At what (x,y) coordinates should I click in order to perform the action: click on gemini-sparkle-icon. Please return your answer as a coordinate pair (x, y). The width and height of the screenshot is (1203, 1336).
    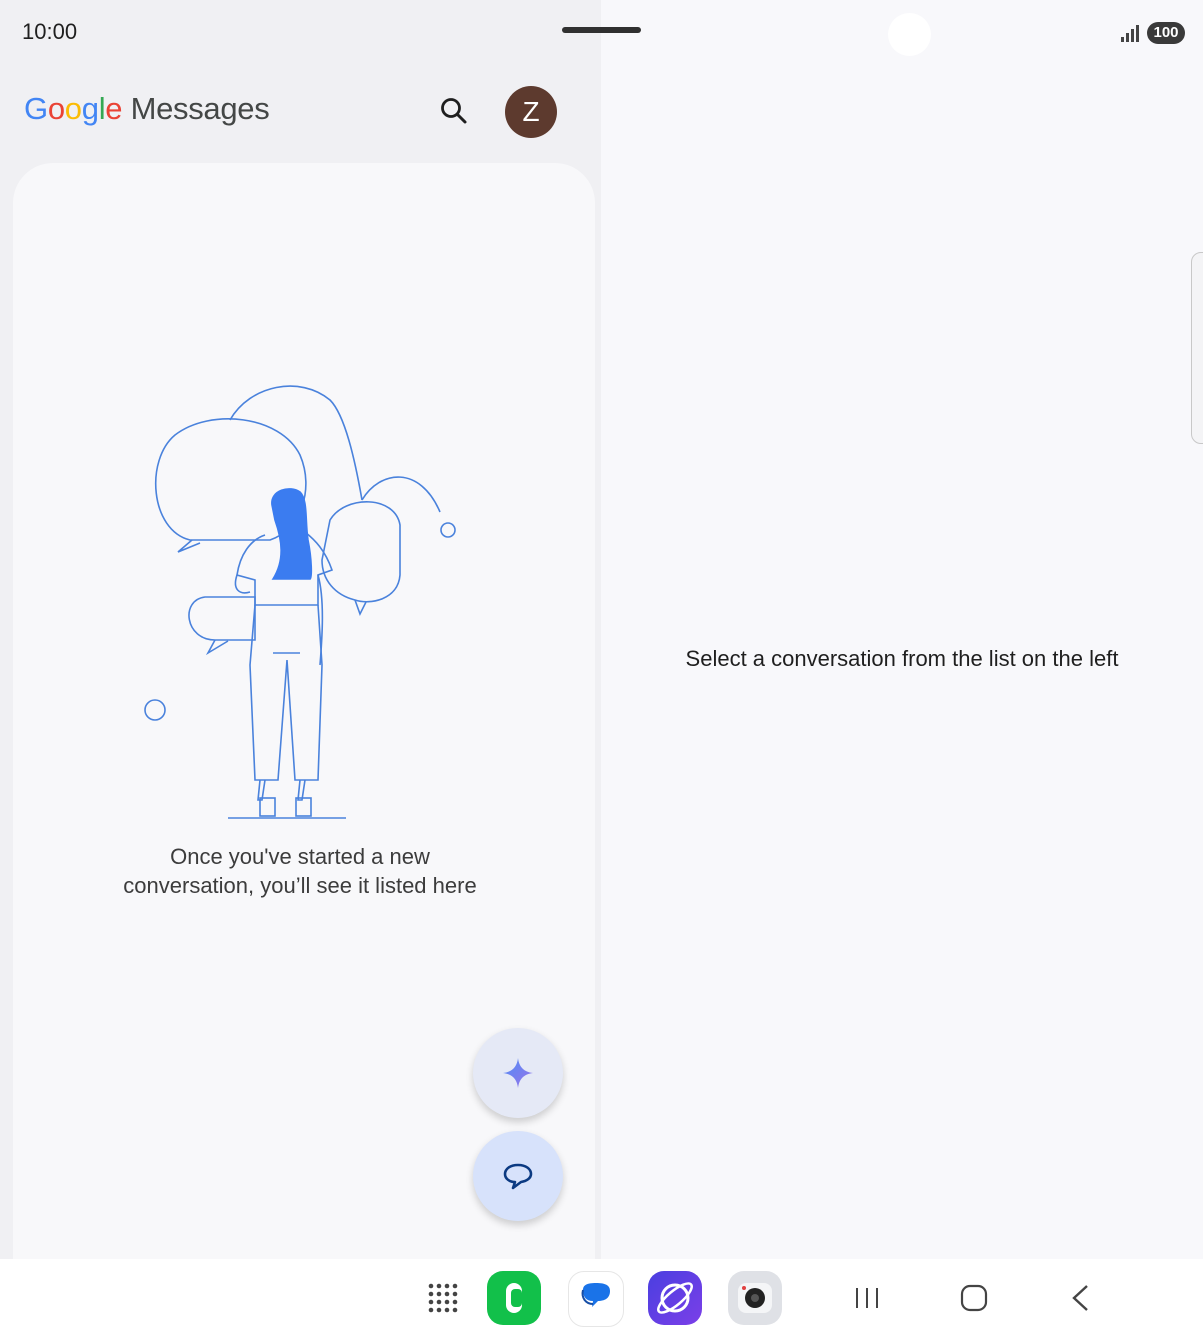
    Looking at the image, I should click on (518, 1073).